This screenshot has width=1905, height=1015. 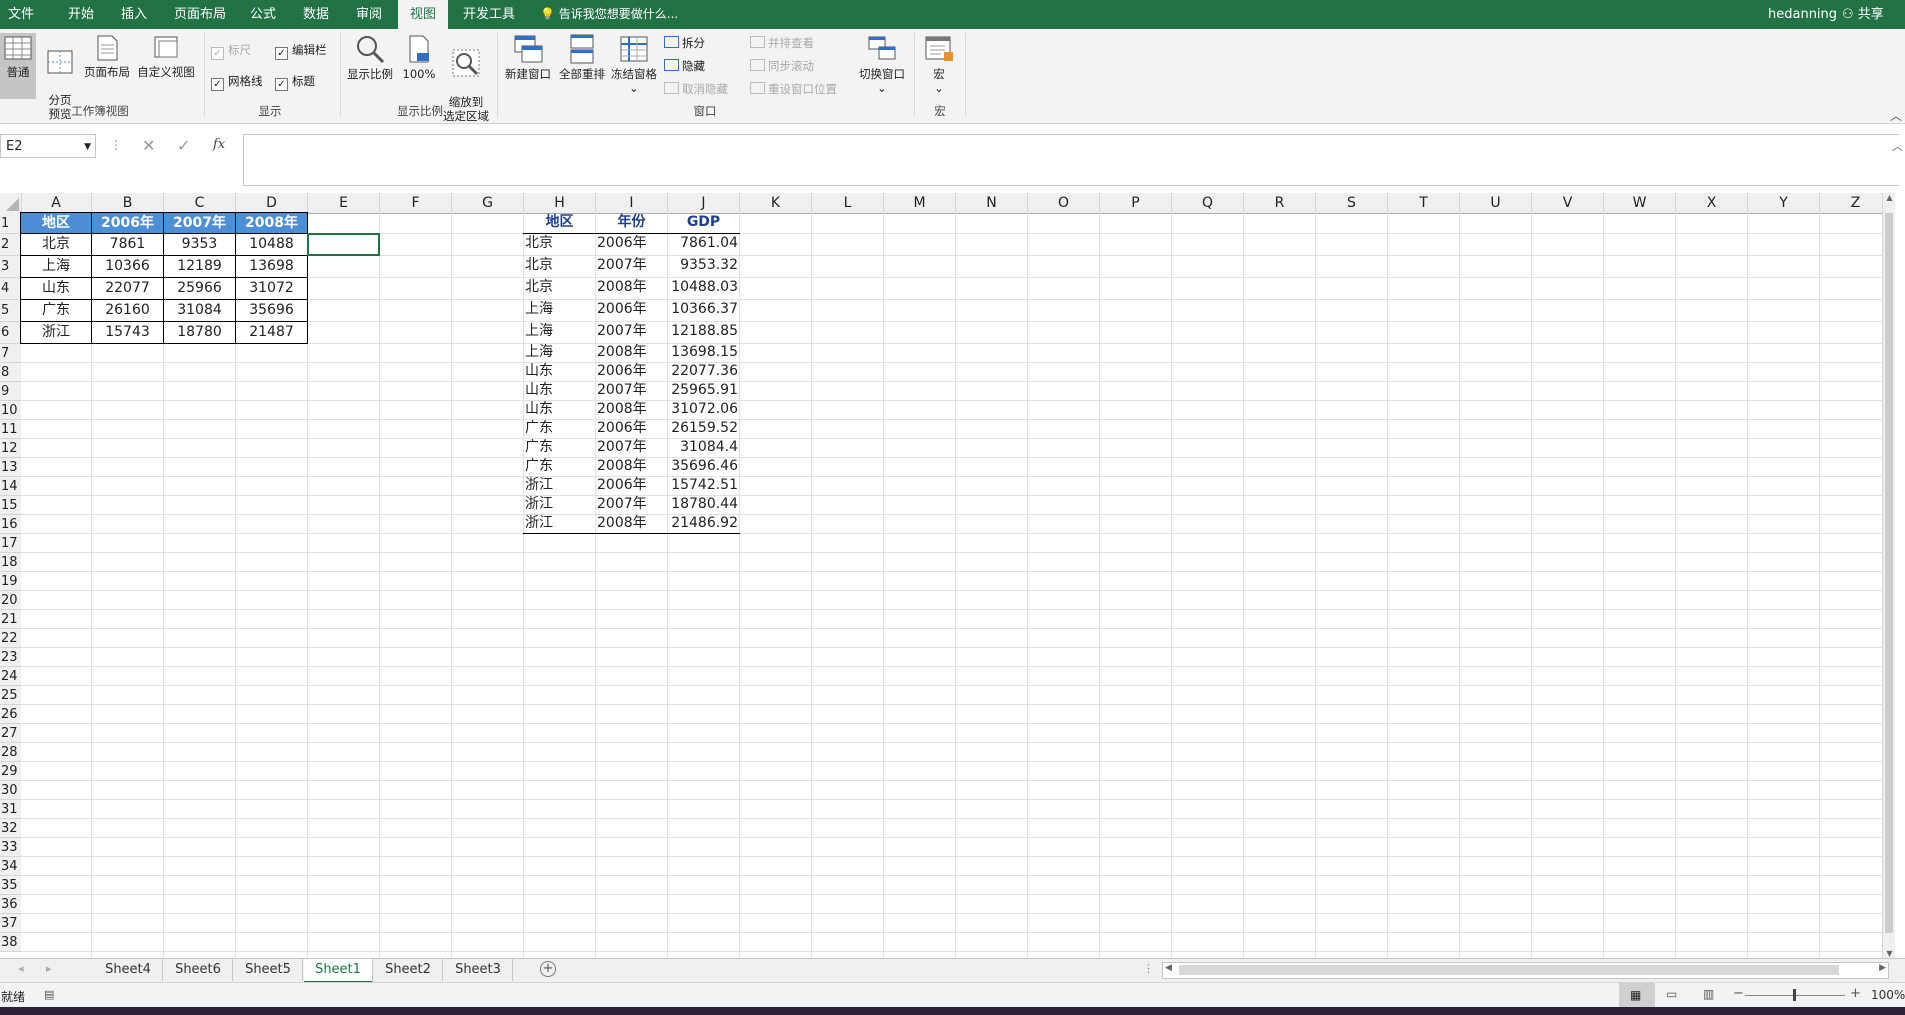 What do you see at coordinates (56, 310) in the screenshot?
I see `table1-cell: 广东` at bounding box center [56, 310].